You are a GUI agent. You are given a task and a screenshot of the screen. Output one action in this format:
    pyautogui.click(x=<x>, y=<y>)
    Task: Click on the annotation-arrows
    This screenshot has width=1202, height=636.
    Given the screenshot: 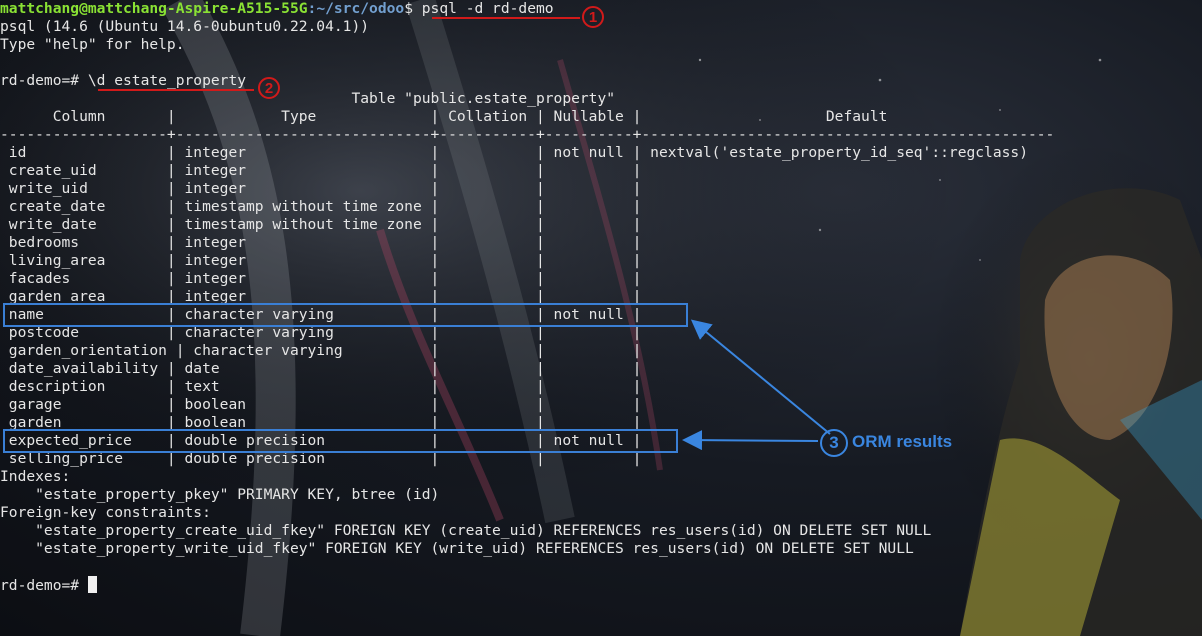 What is the action you would take?
    pyautogui.click(x=756, y=385)
    